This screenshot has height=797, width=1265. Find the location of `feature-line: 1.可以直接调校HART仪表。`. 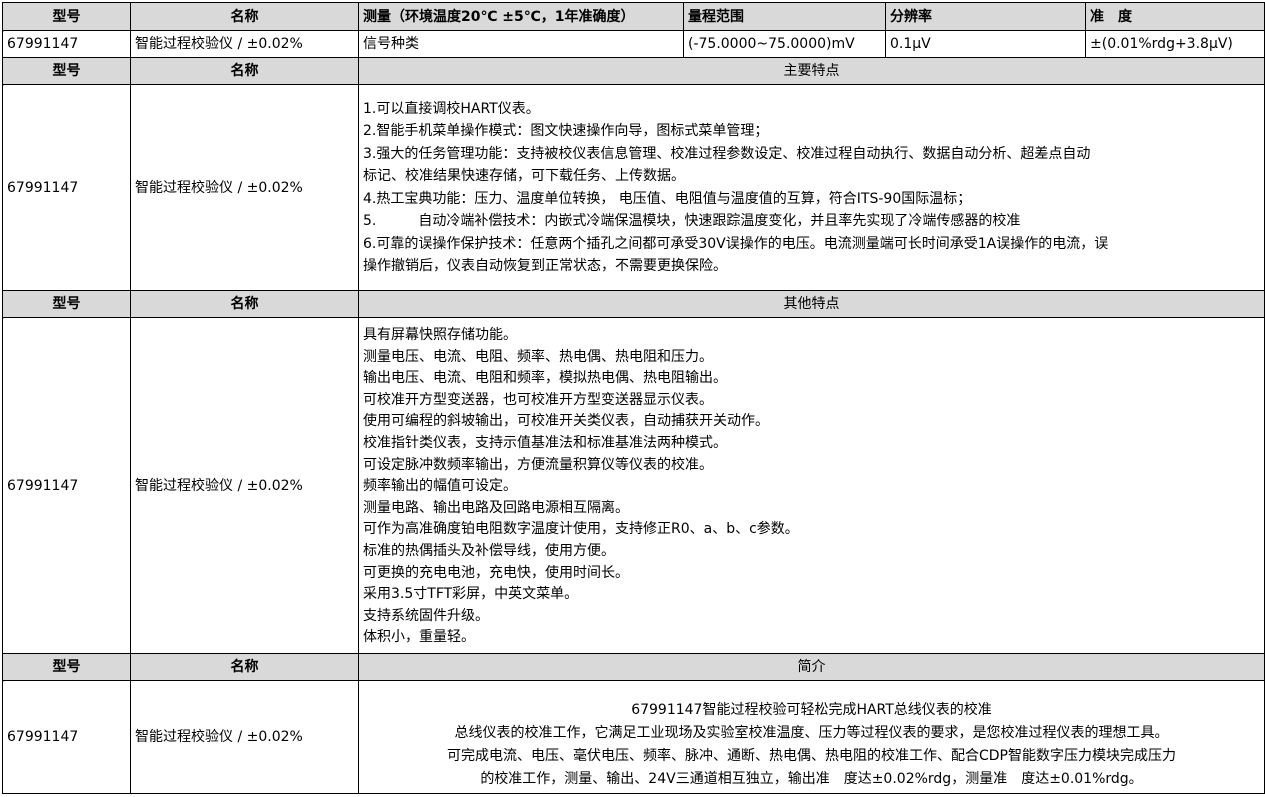

feature-line: 1.可以直接调校HART仪表。 is located at coordinates (451, 108).